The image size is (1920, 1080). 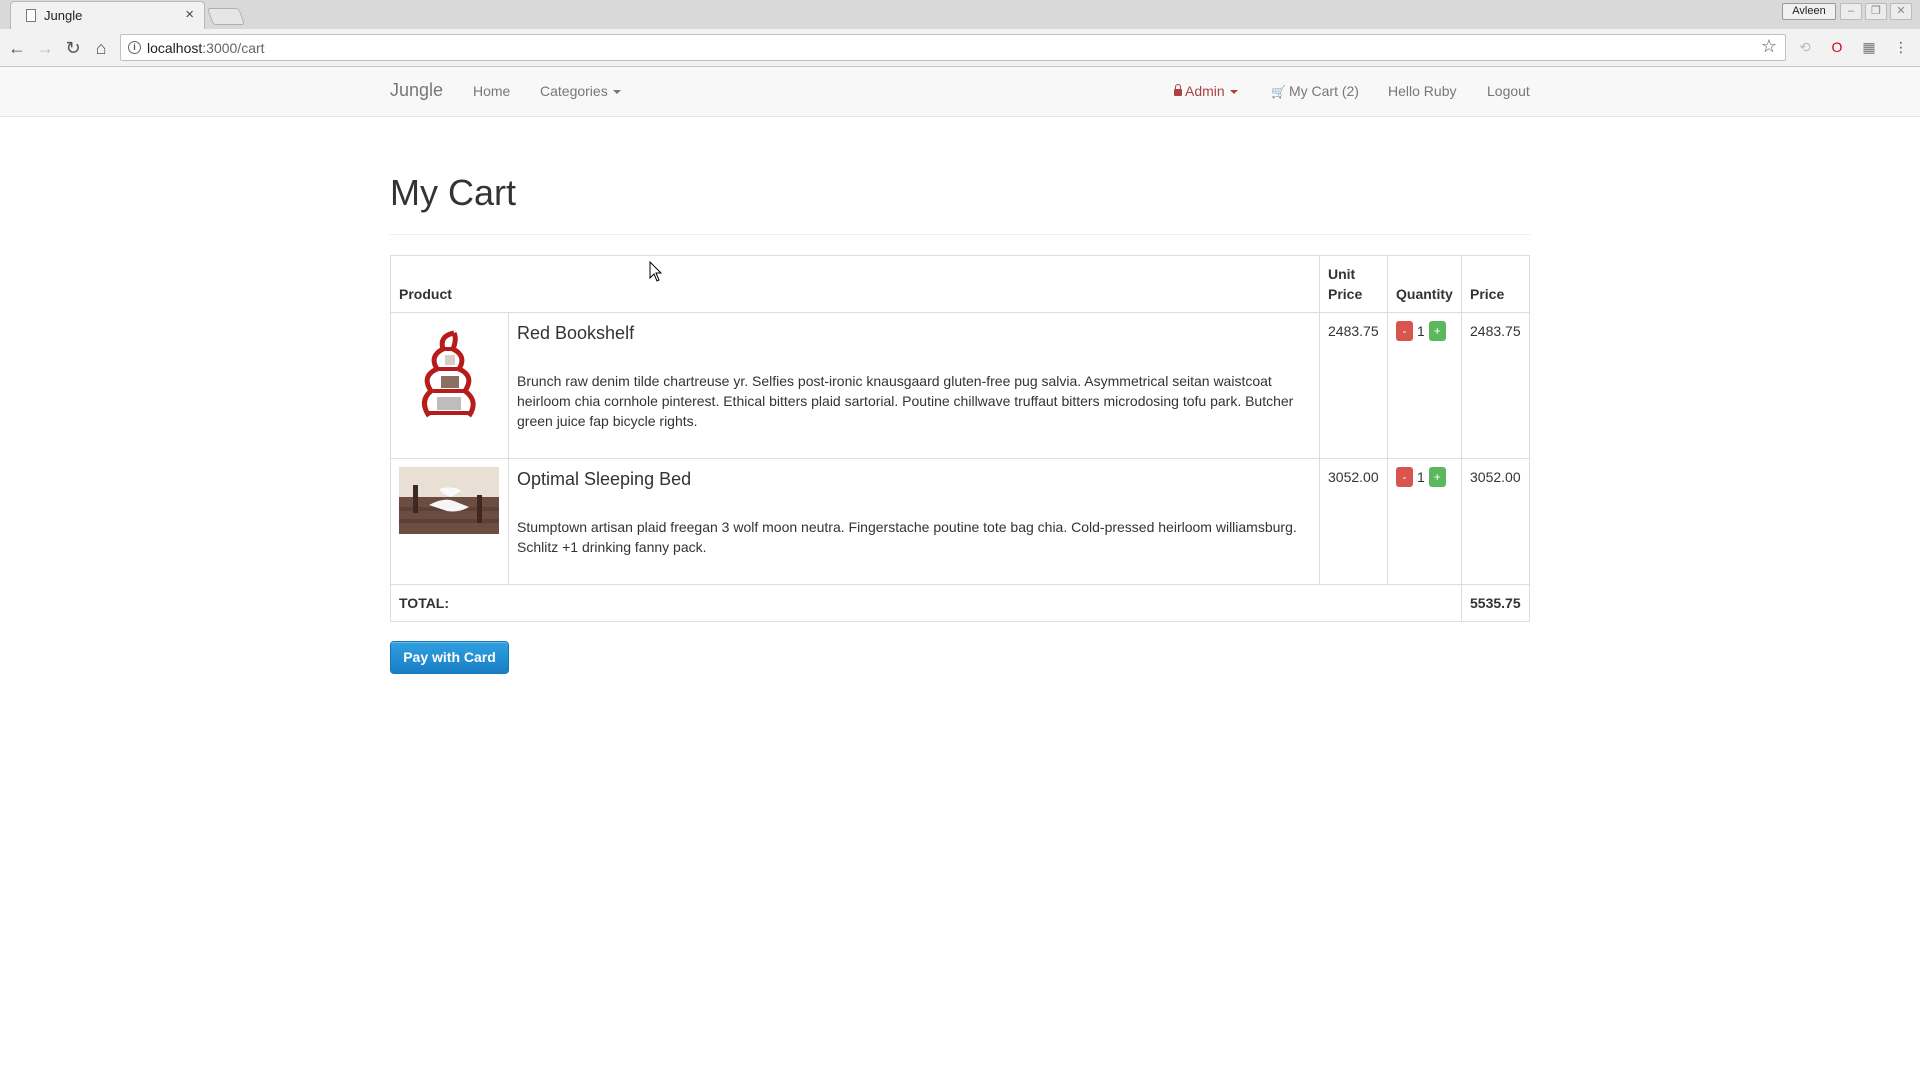 I want to click on header-unit-price: Unit Price, so click(x=1353, y=284).